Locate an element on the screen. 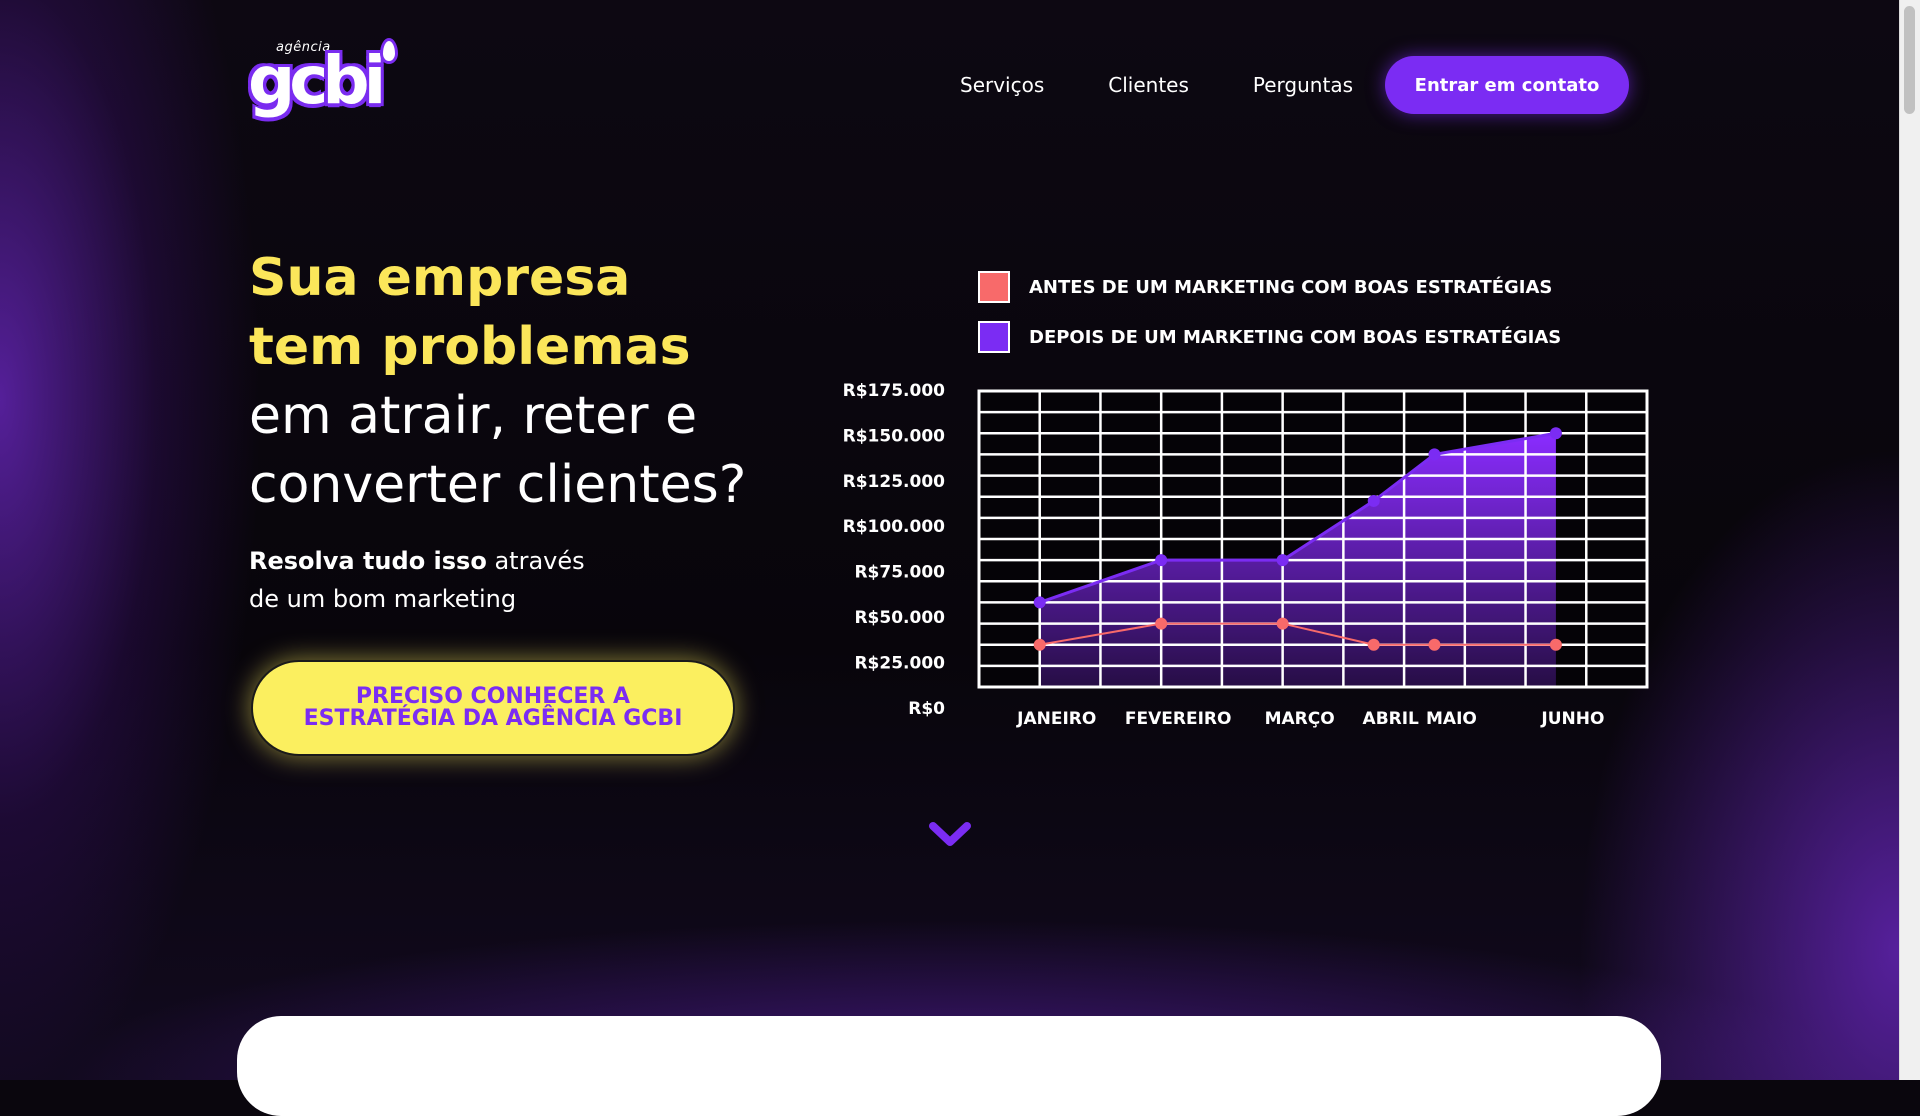 The height and width of the screenshot is (1116, 1920). cta-line-2: ESTRATÉGIA DA AGÊNCIA GCBI is located at coordinates (493, 718).